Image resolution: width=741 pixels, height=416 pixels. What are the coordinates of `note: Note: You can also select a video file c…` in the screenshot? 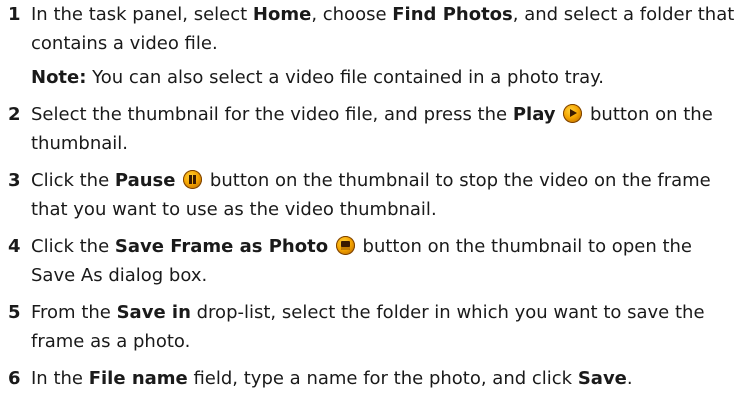 It's located at (370, 77).